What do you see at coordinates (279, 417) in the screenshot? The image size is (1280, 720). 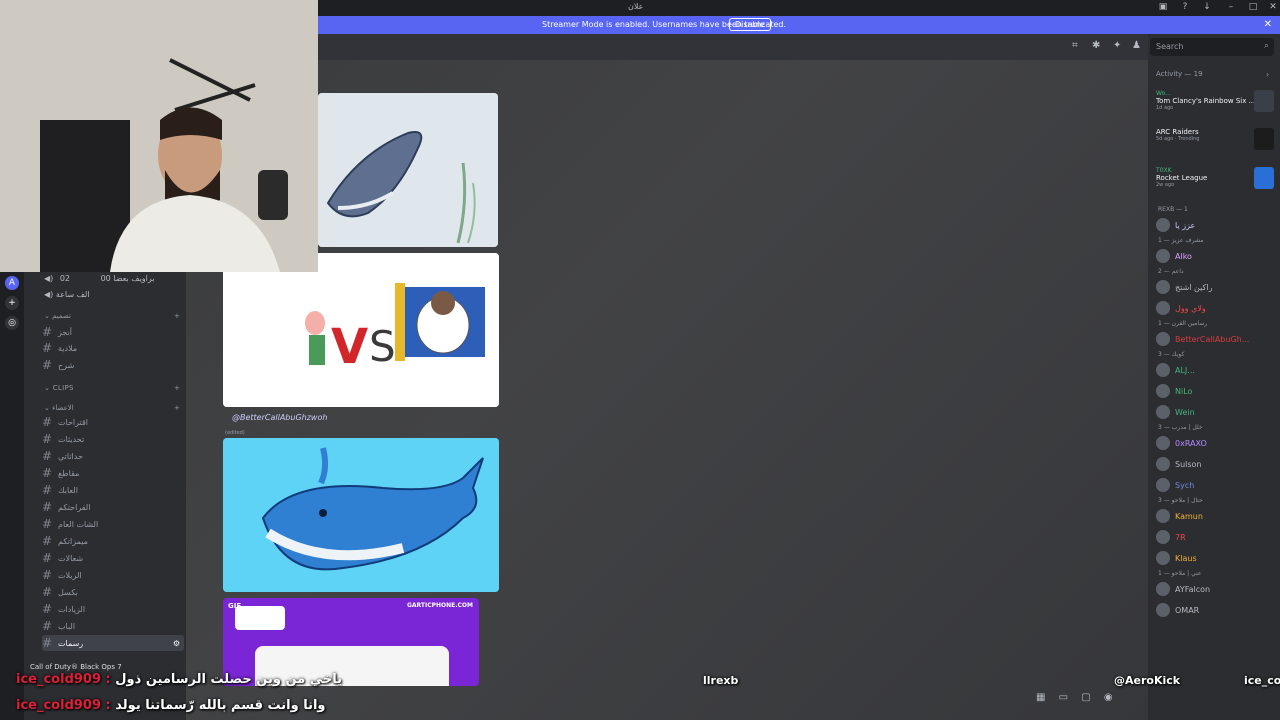 I see `user-mention: @BetterCallAbuGhzwoh` at bounding box center [279, 417].